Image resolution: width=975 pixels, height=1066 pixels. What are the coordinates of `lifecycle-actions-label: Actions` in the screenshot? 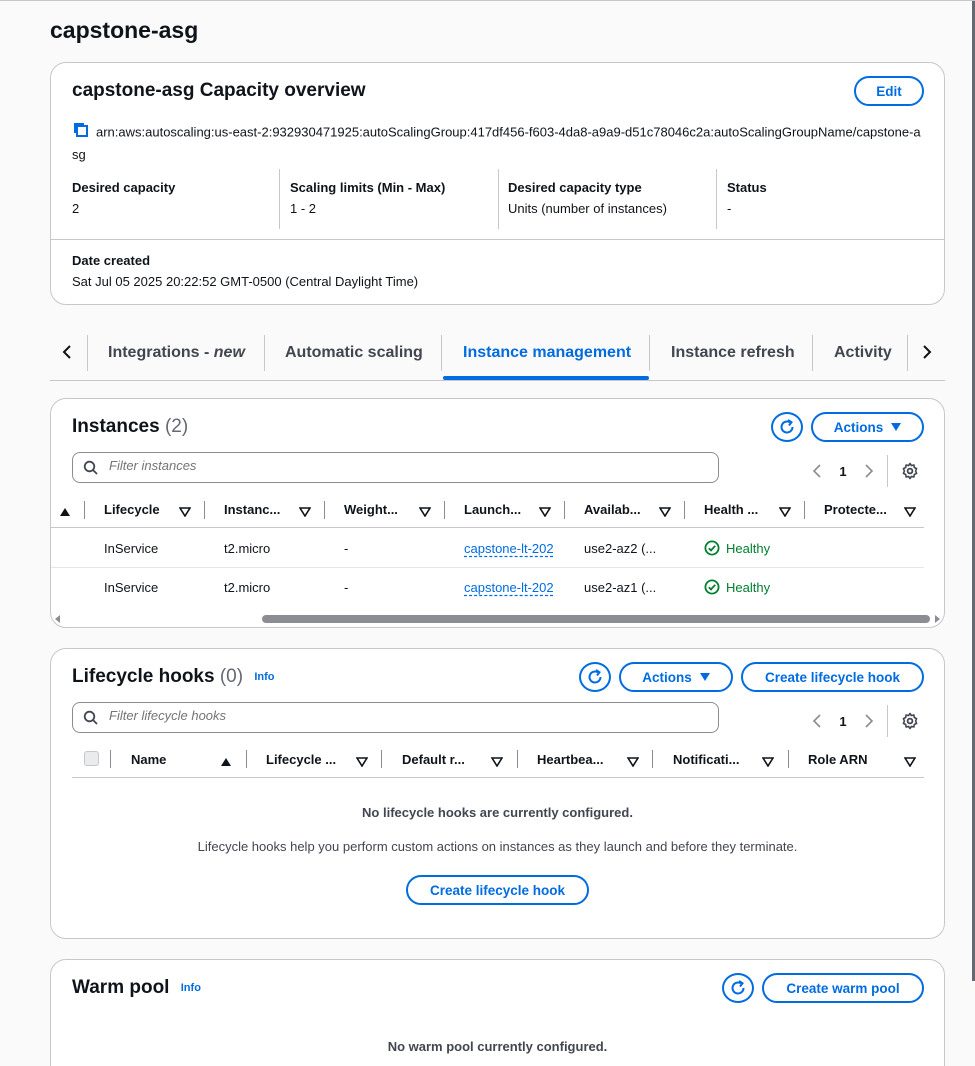 It's located at (667, 677).